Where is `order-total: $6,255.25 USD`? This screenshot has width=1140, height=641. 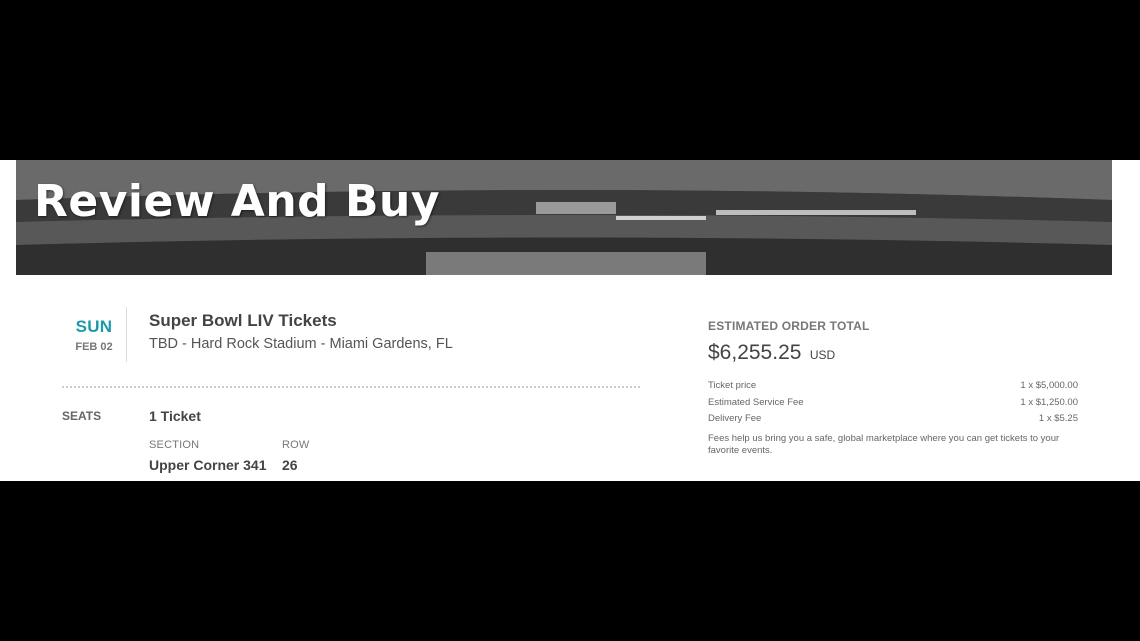 order-total: $6,255.25 USD is located at coordinates (893, 353).